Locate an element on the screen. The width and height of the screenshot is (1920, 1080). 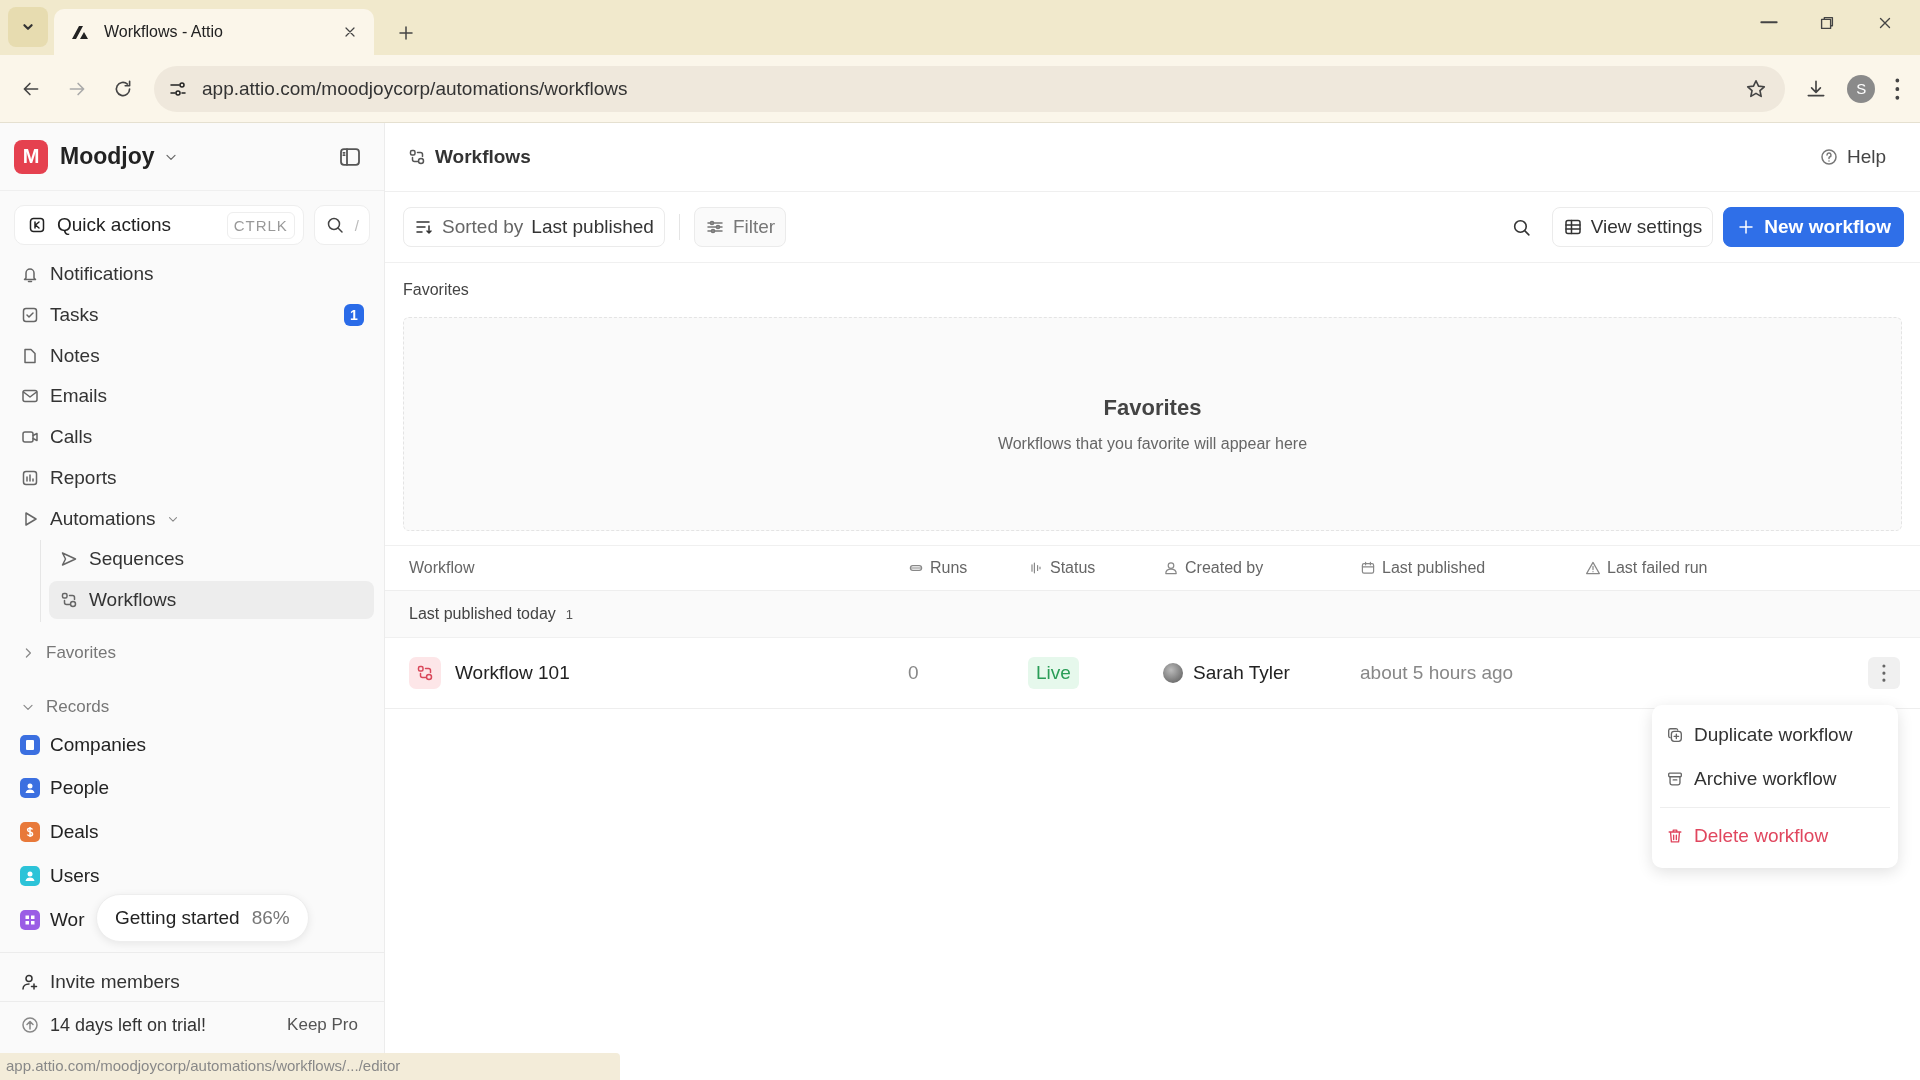
workflow-icon is located at coordinates (417, 157).